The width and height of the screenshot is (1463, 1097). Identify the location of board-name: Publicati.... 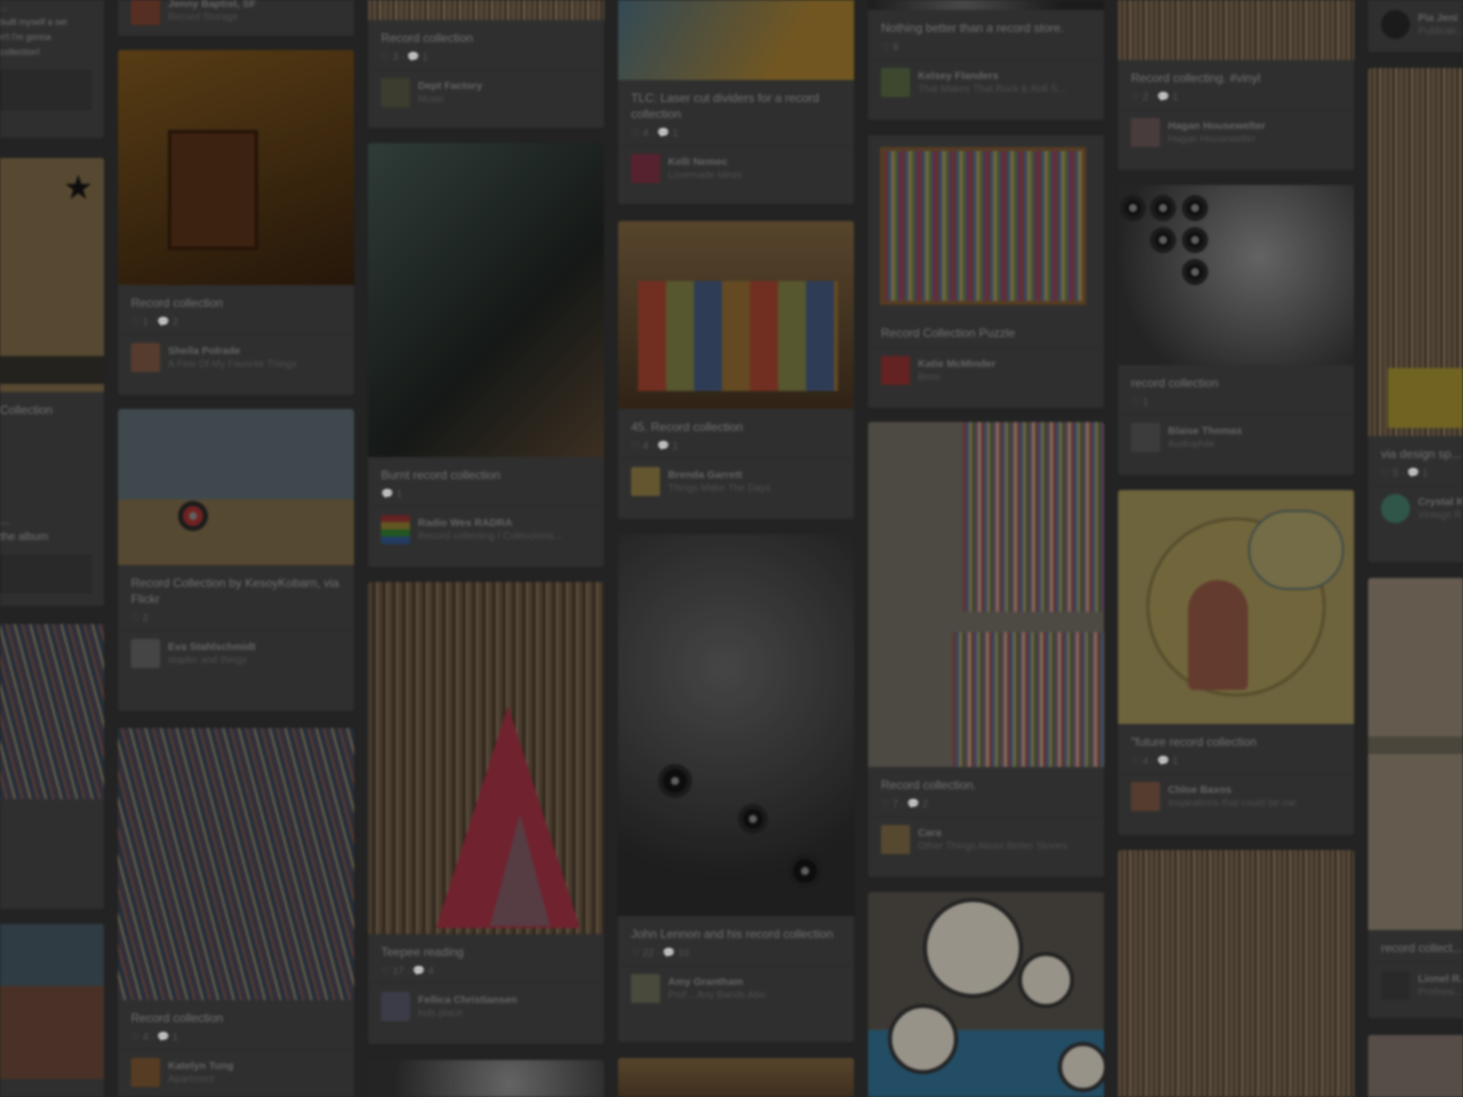
(1440, 31).